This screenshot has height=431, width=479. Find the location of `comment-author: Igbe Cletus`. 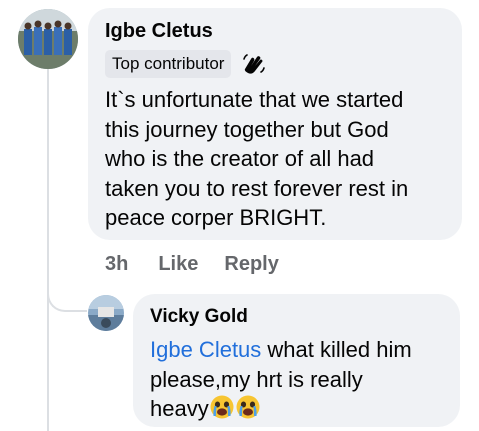

comment-author: Igbe Cletus is located at coordinates (159, 31).